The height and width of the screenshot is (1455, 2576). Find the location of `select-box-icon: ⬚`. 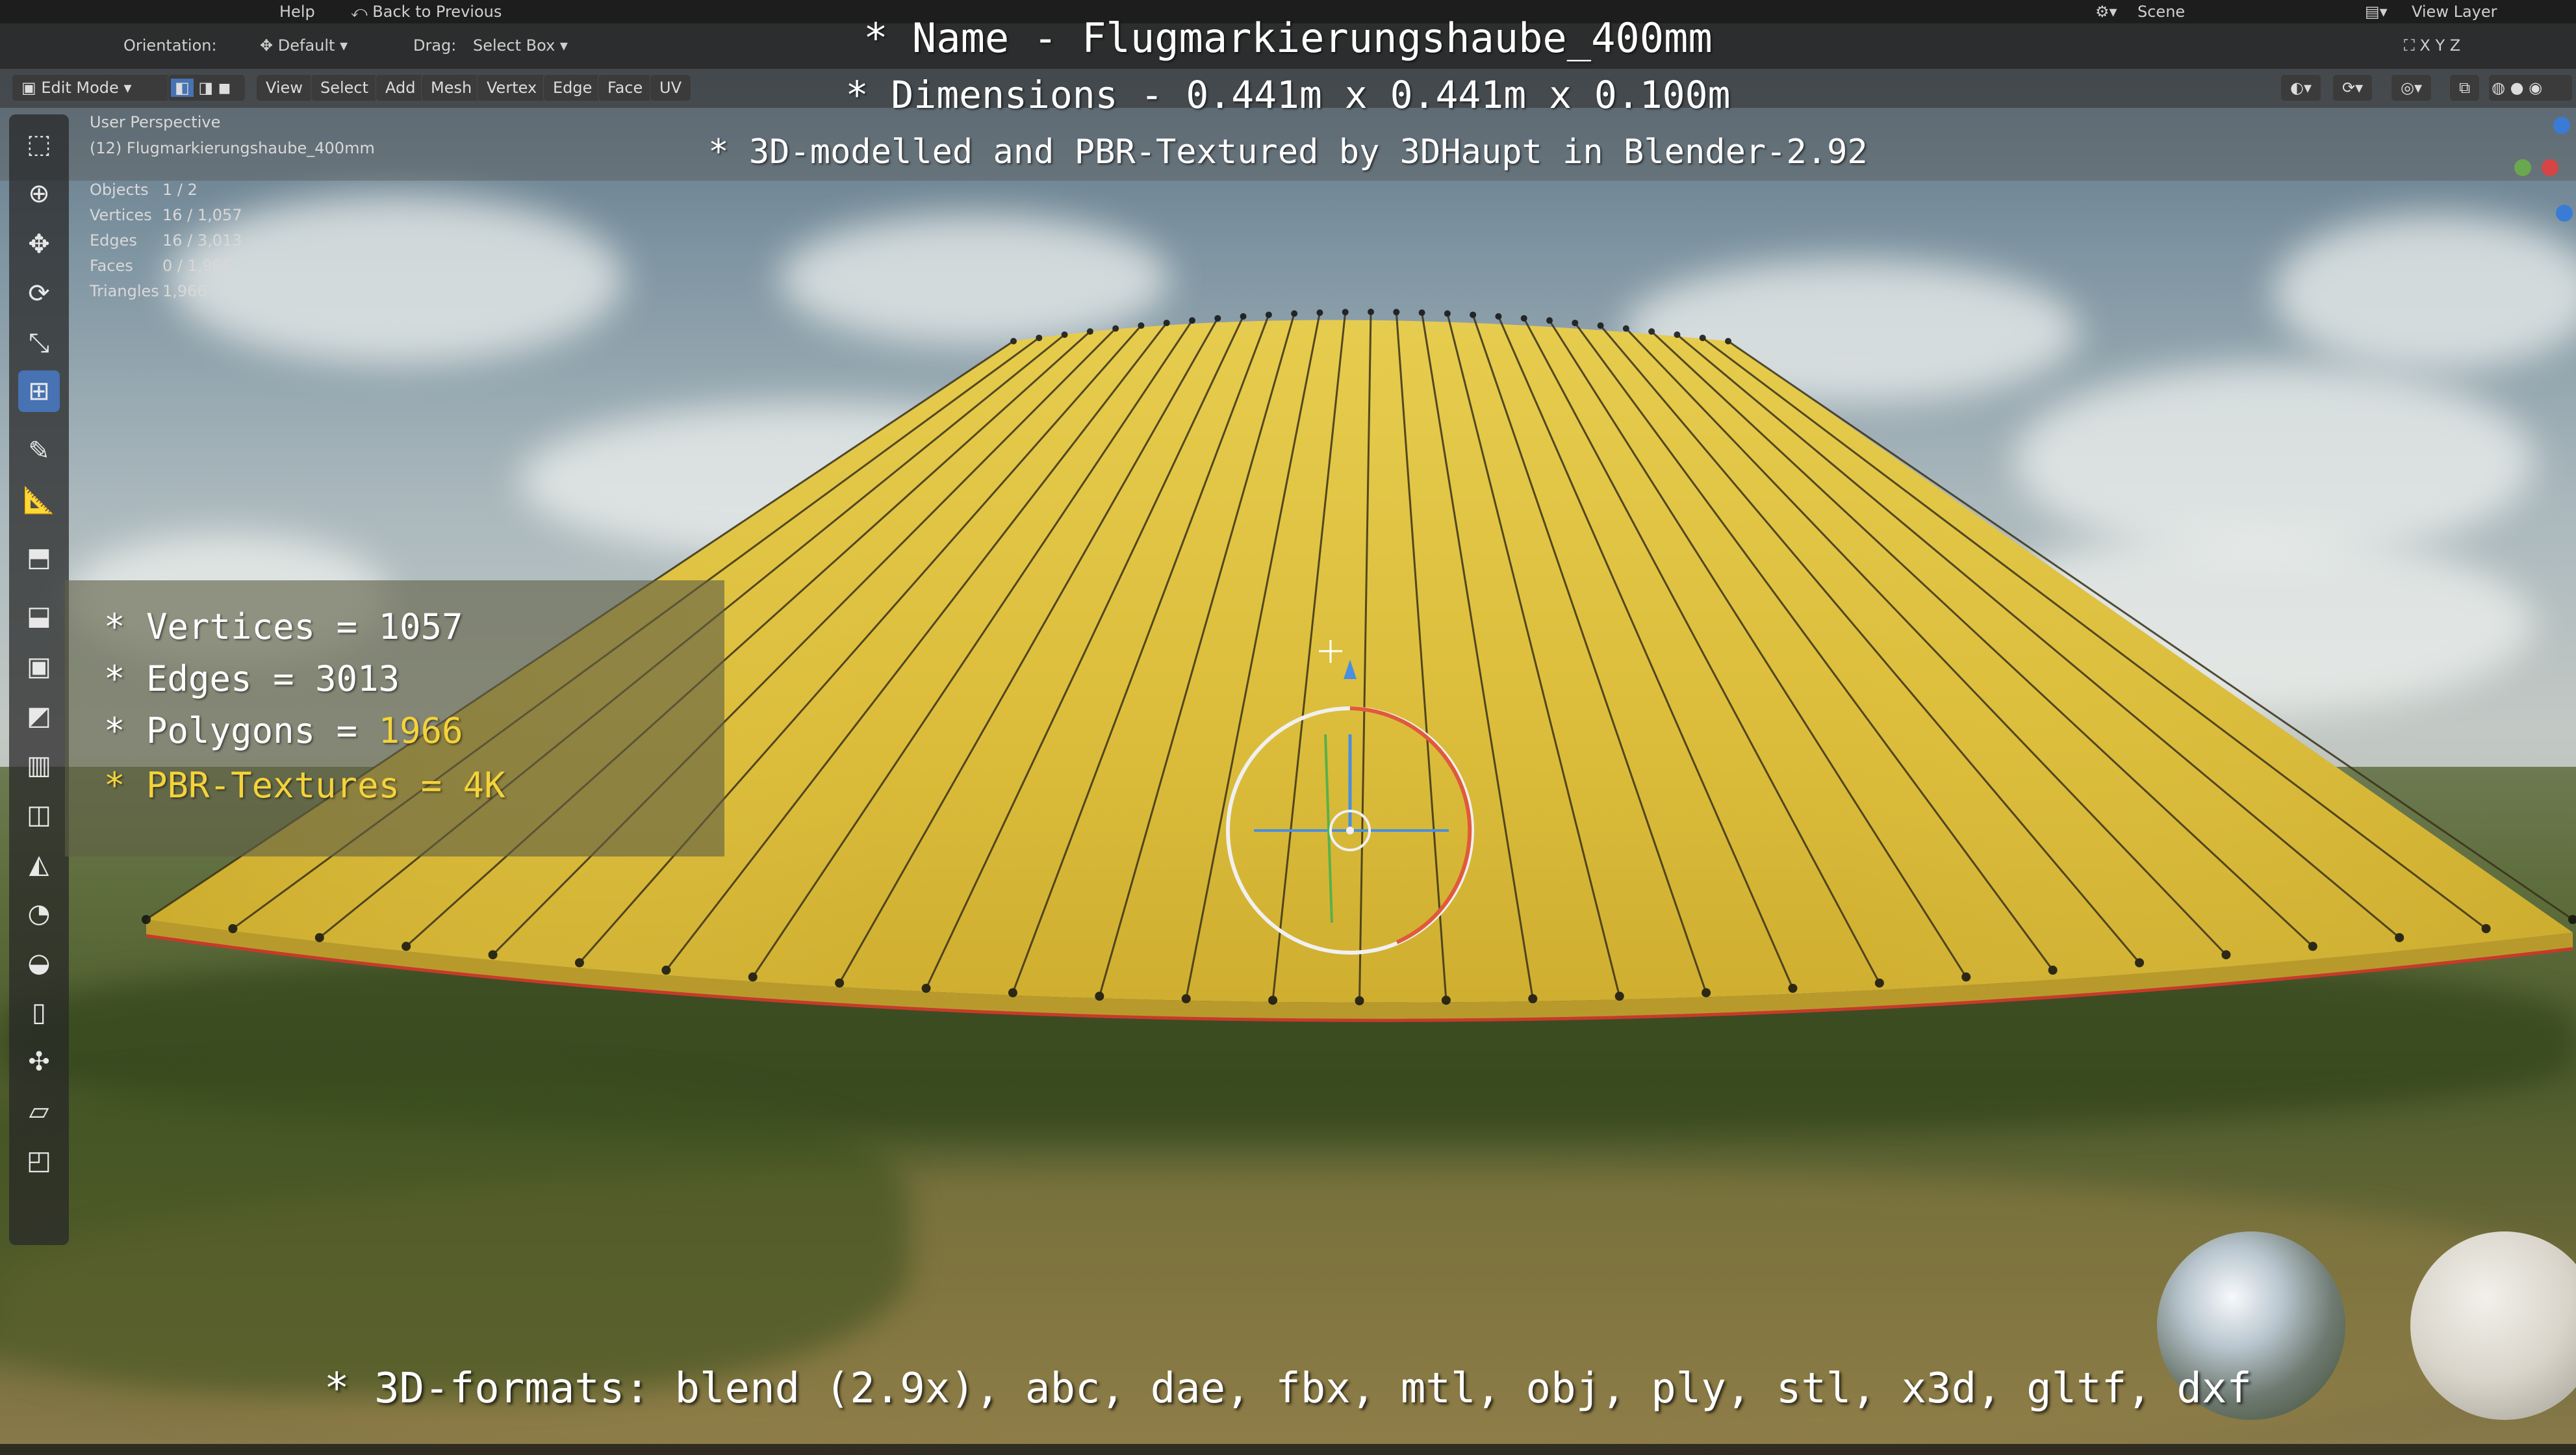

select-box-icon: ⬚ is located at coordinates (39, 144).